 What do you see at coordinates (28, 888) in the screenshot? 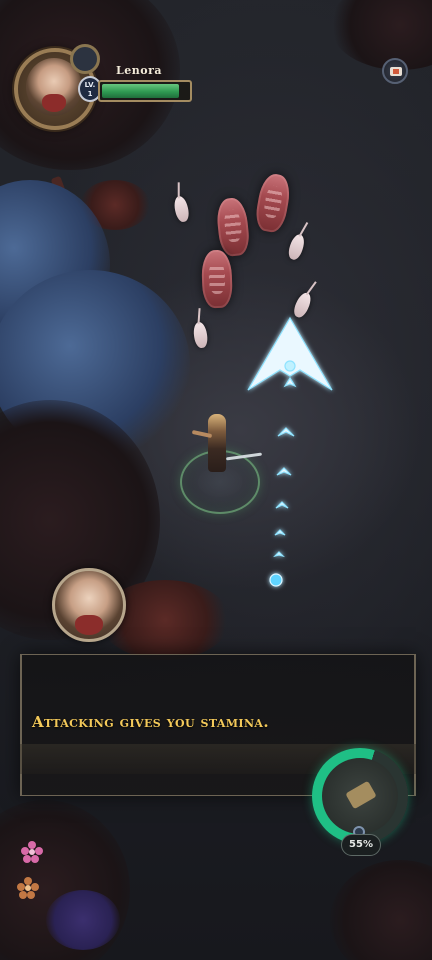
I see `orange-flower-icon` at bounding box center [28, 888].